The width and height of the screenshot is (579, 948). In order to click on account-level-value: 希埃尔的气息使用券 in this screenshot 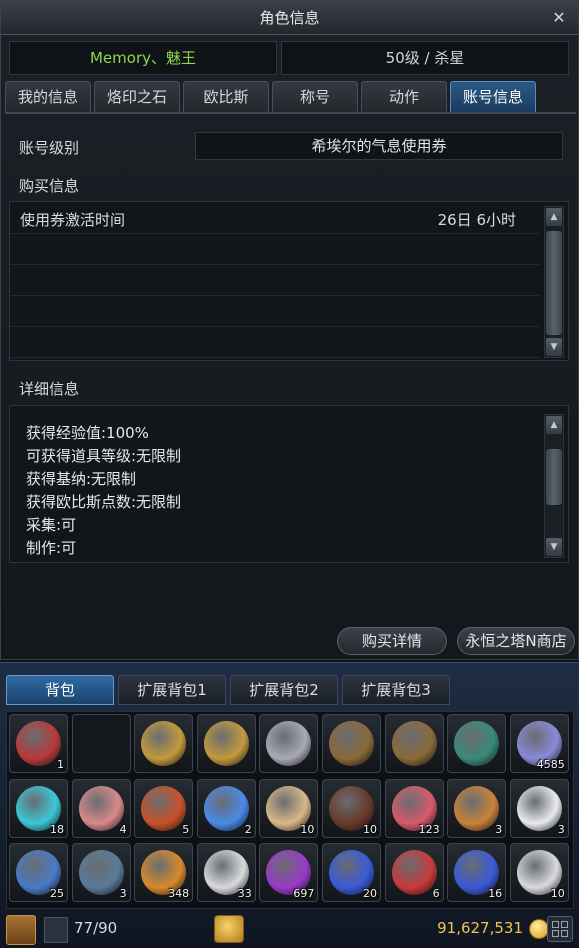, I will do `click(379, 146)`.